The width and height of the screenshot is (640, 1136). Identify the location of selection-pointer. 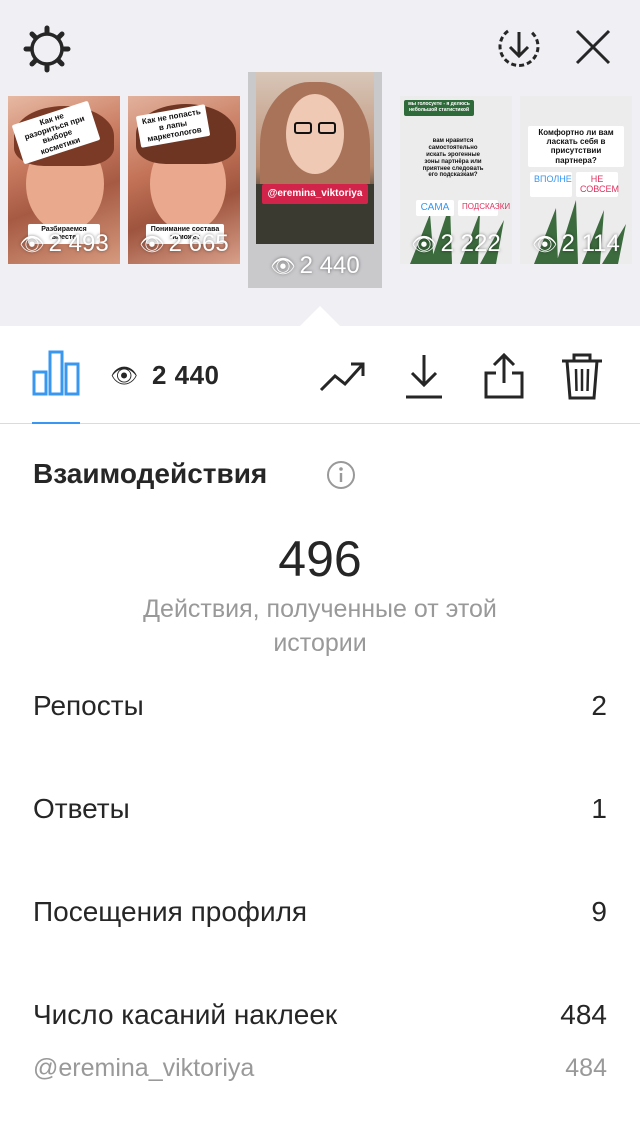
(320, 316).